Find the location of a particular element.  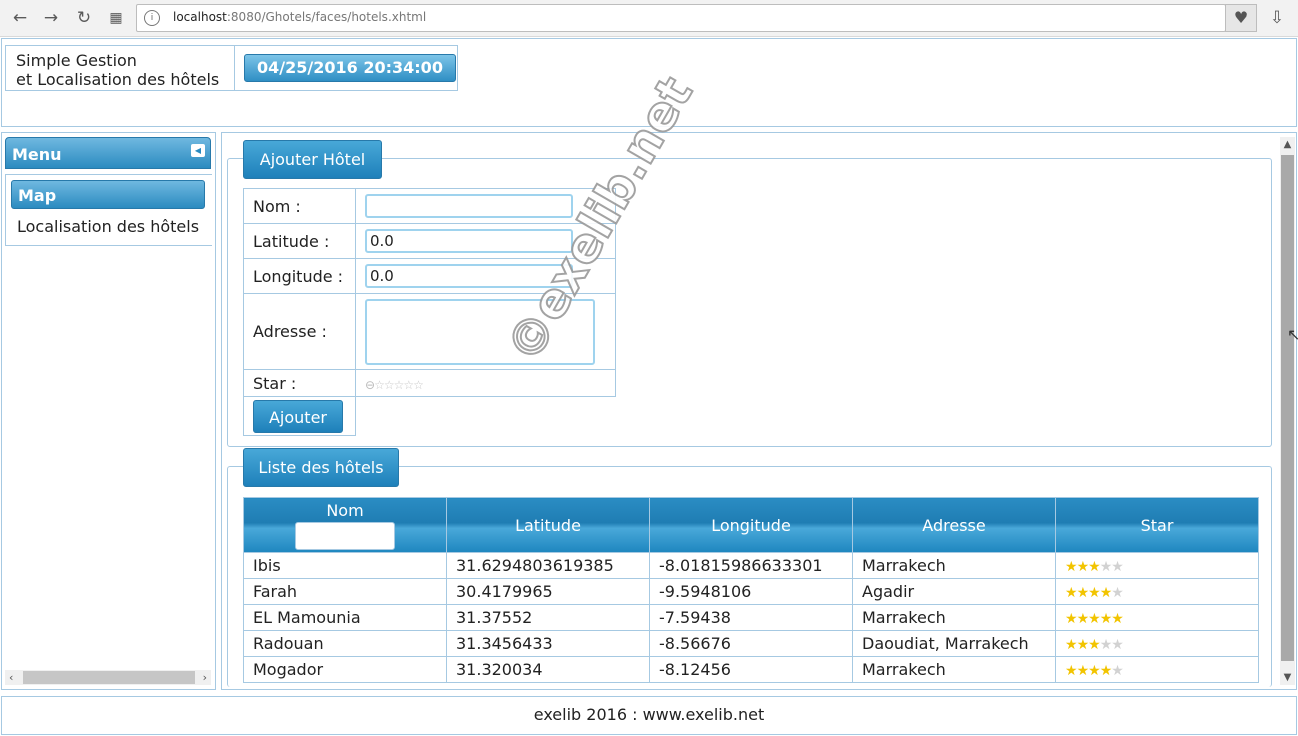

left-menu-panel: Menu ◀ Map Localisation des hôtels ‹ › is located at coordinates (108, 411).